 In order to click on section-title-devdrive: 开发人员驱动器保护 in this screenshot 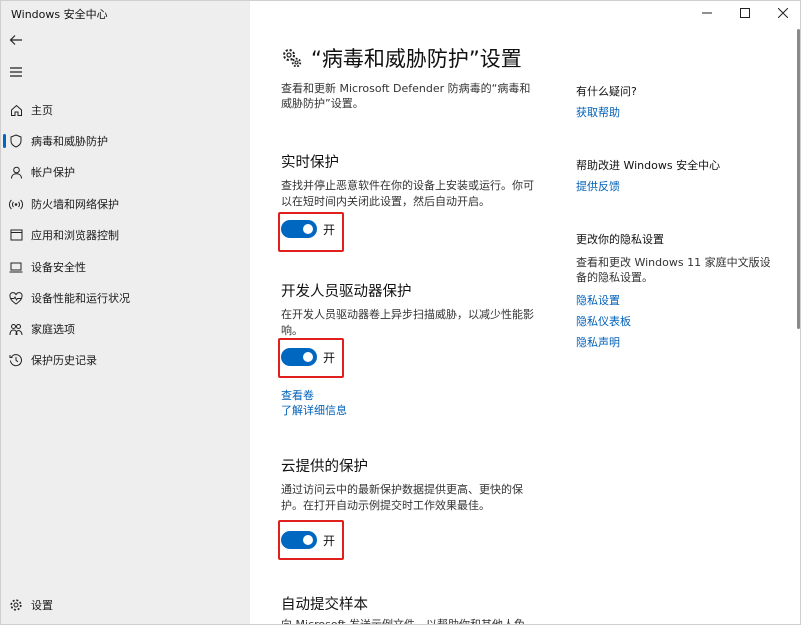, I will do `click(346, 292)`.